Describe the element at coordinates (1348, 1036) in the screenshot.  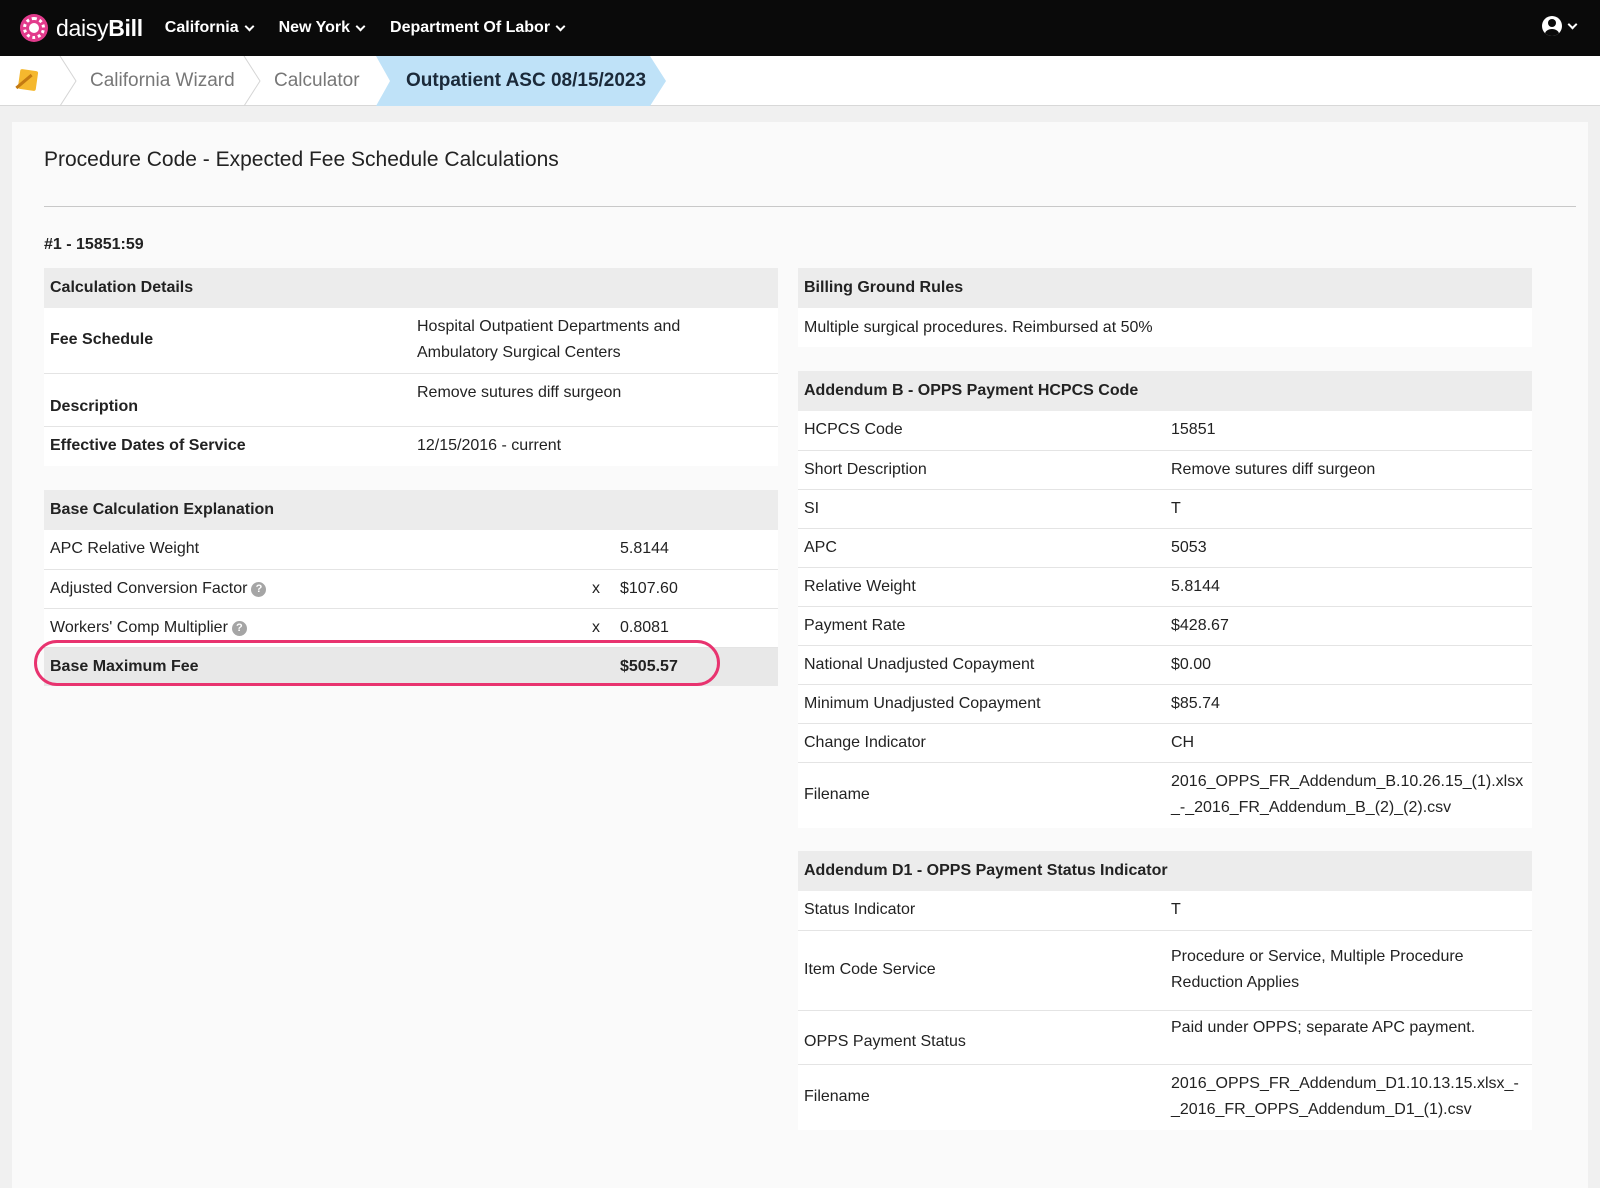
I see `row-value: Paid under OPPS; separate APC payment.` at that location.